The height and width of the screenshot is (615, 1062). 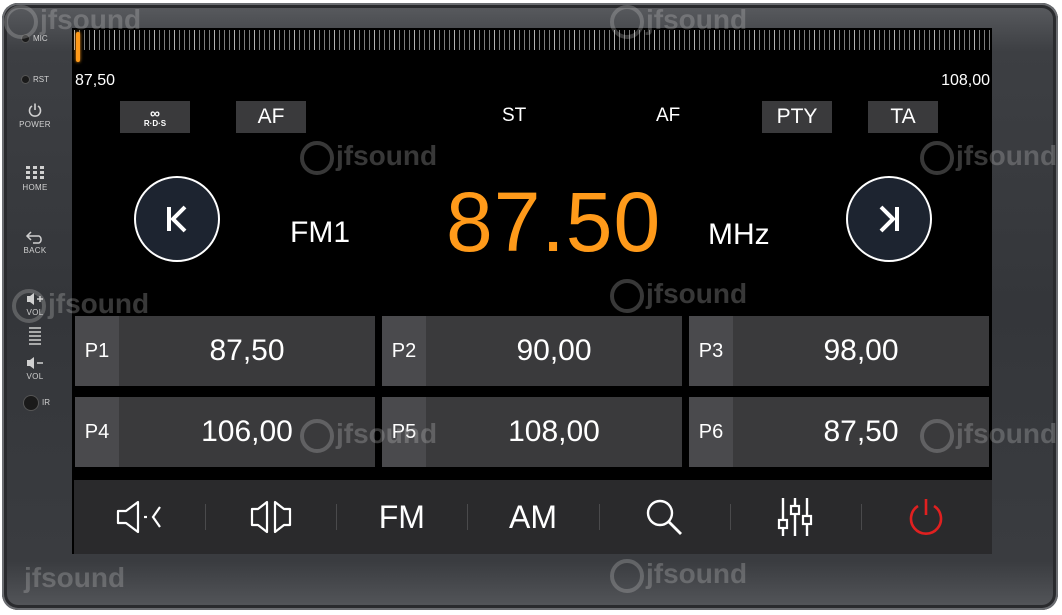 I want to click on search-button, so click(x=664, y=517).